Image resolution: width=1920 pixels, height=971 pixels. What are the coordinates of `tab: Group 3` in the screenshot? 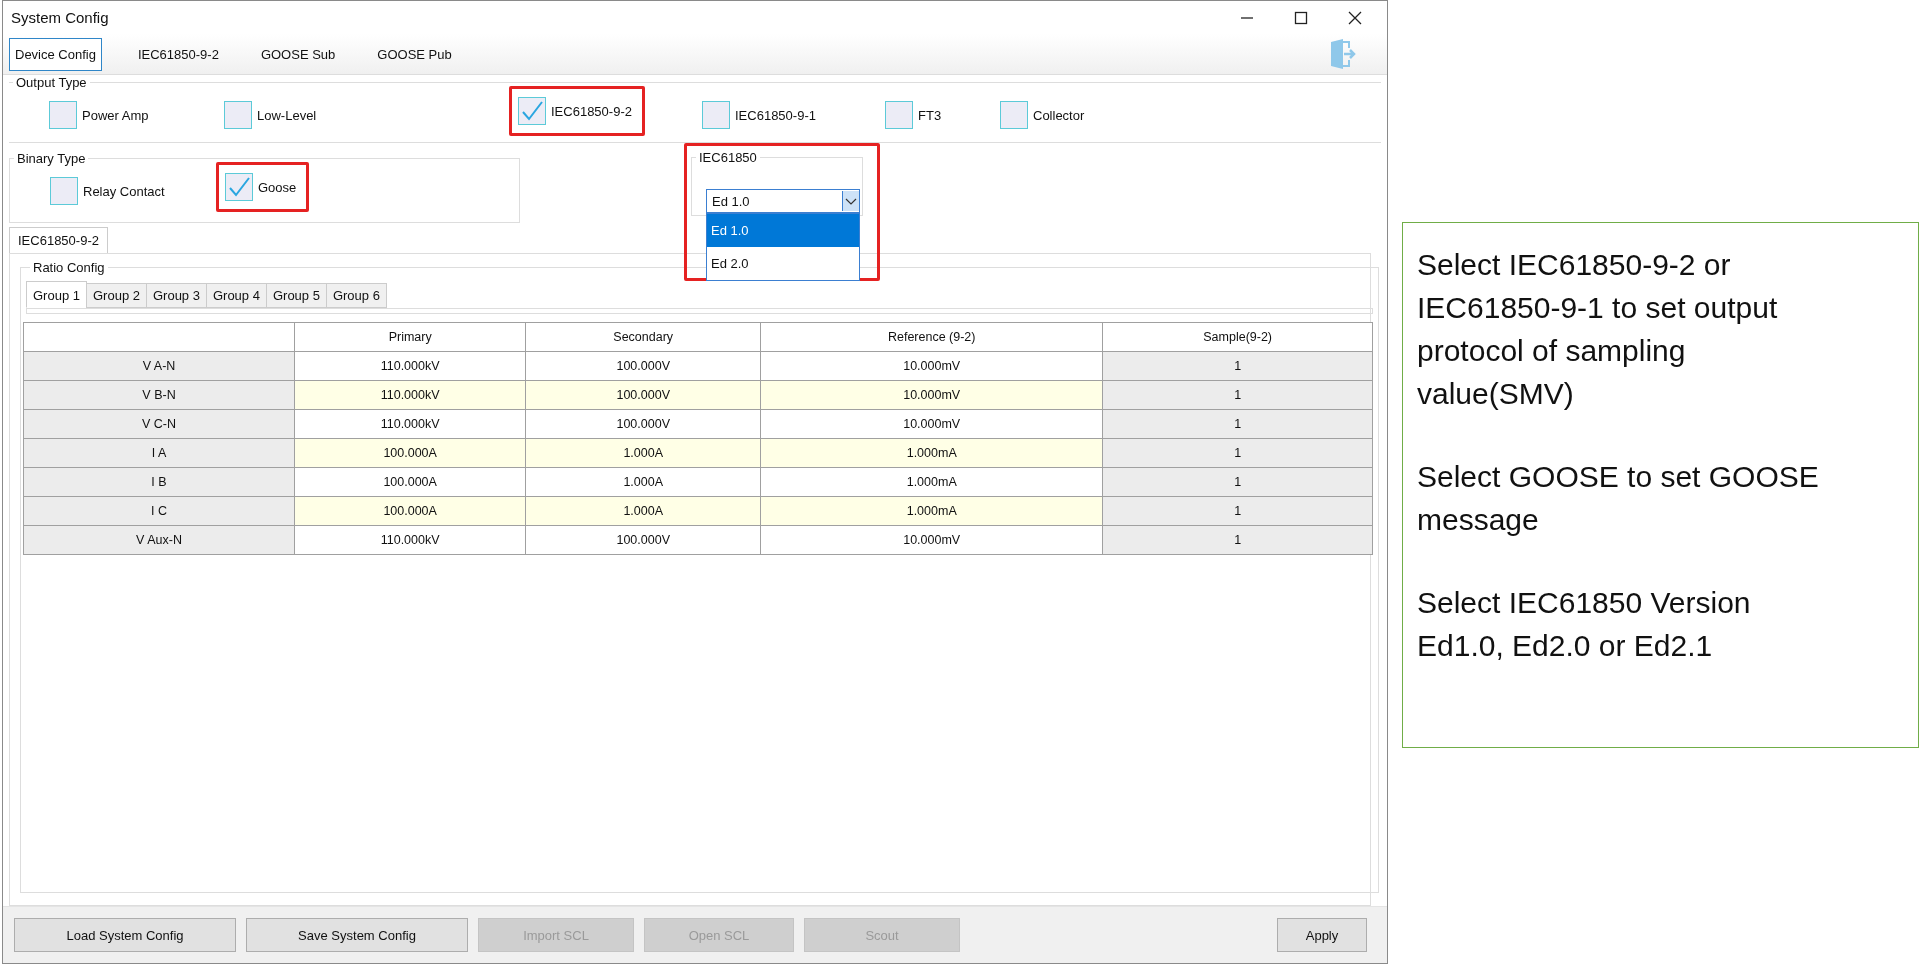 It's located at (176, 295).